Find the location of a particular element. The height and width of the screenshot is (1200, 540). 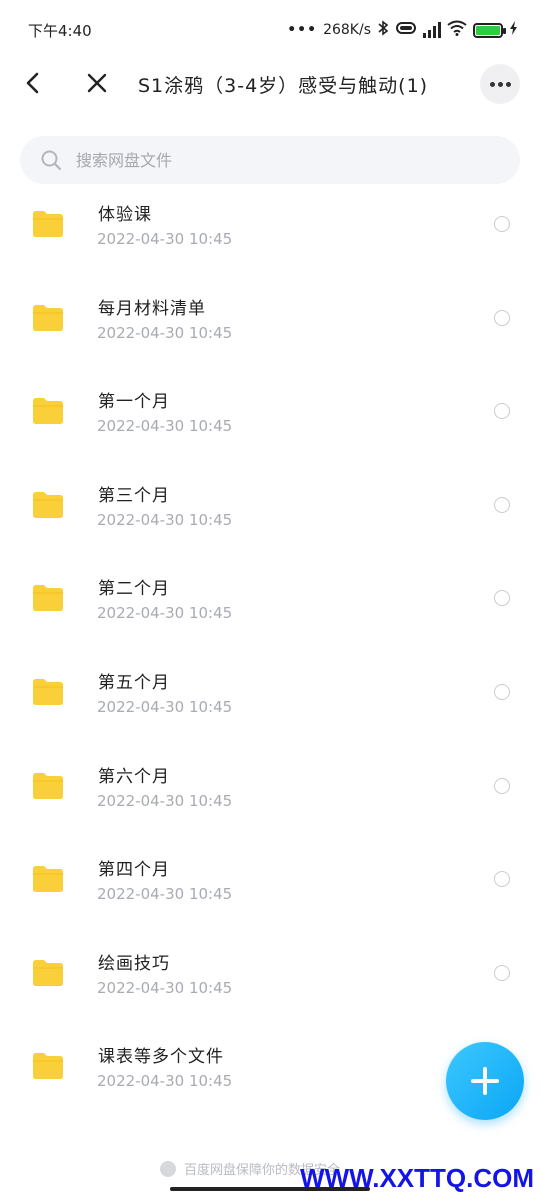

charging-icon is located at coordinates (513, 30).